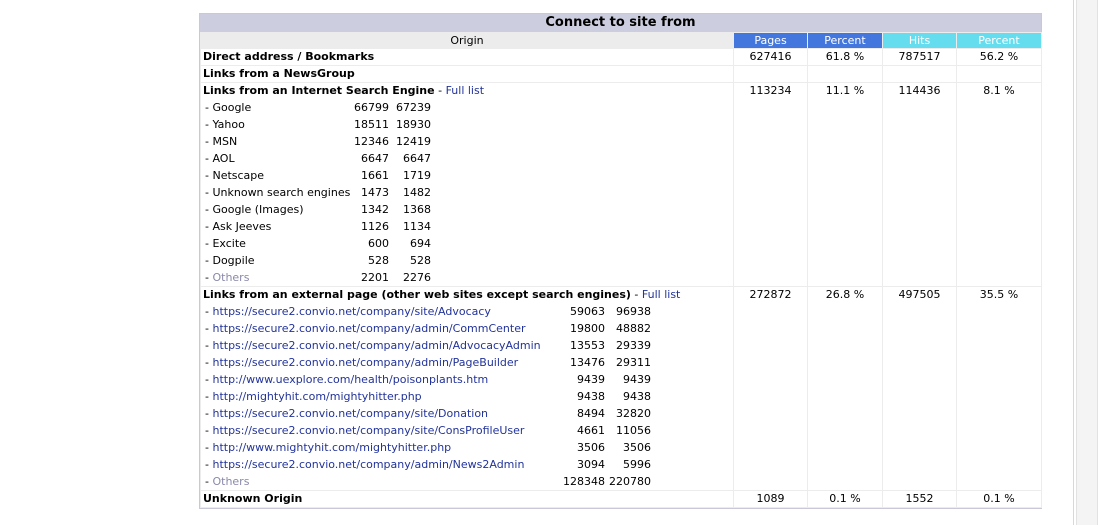 The image size is (1099, 525). Describe the element at coordinates (467, 260) in the screenshot. I see `list-item: - Dogpile 528 528` at that location.